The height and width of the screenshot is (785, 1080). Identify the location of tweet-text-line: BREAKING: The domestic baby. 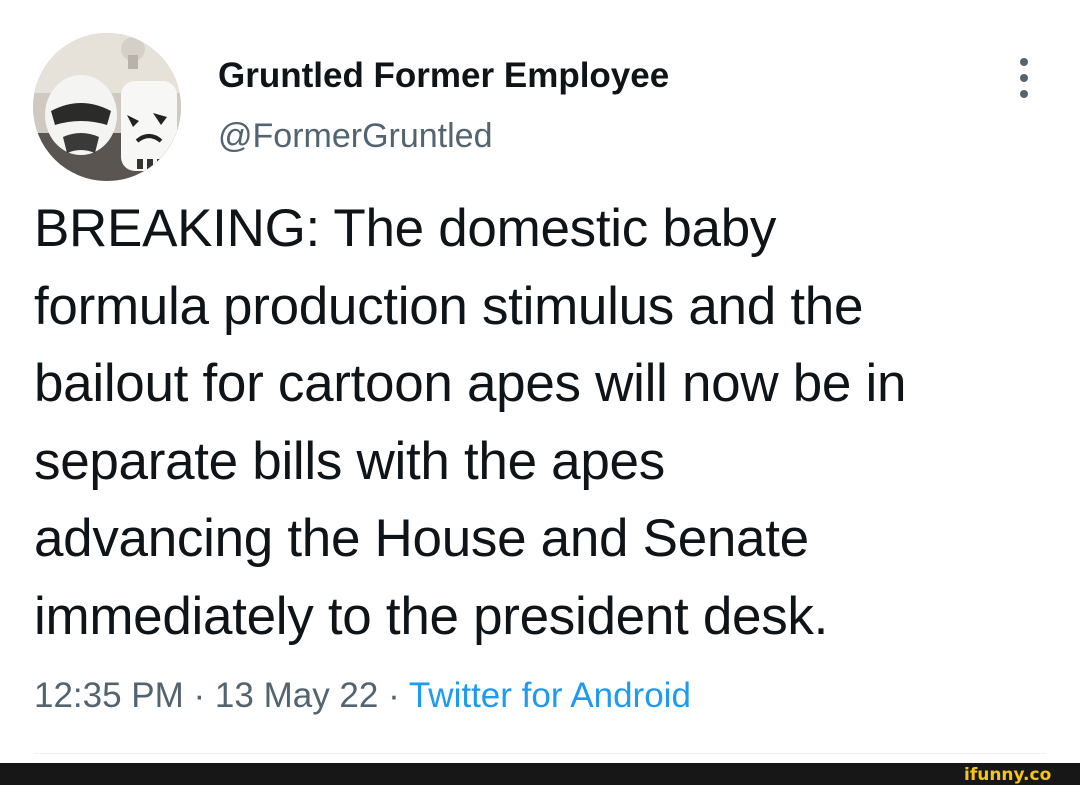
(405, 228).